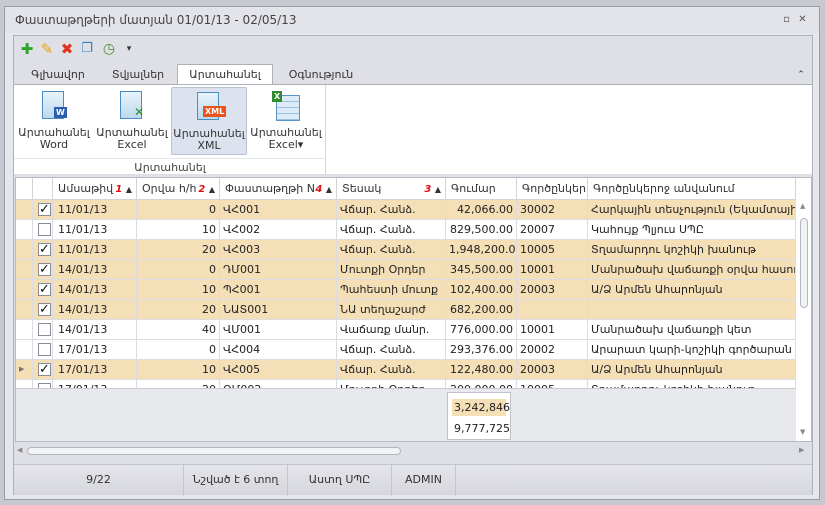 This screenshot has width=825, height=505. I want to click on cell-partner: 20003, so click(552, 370).